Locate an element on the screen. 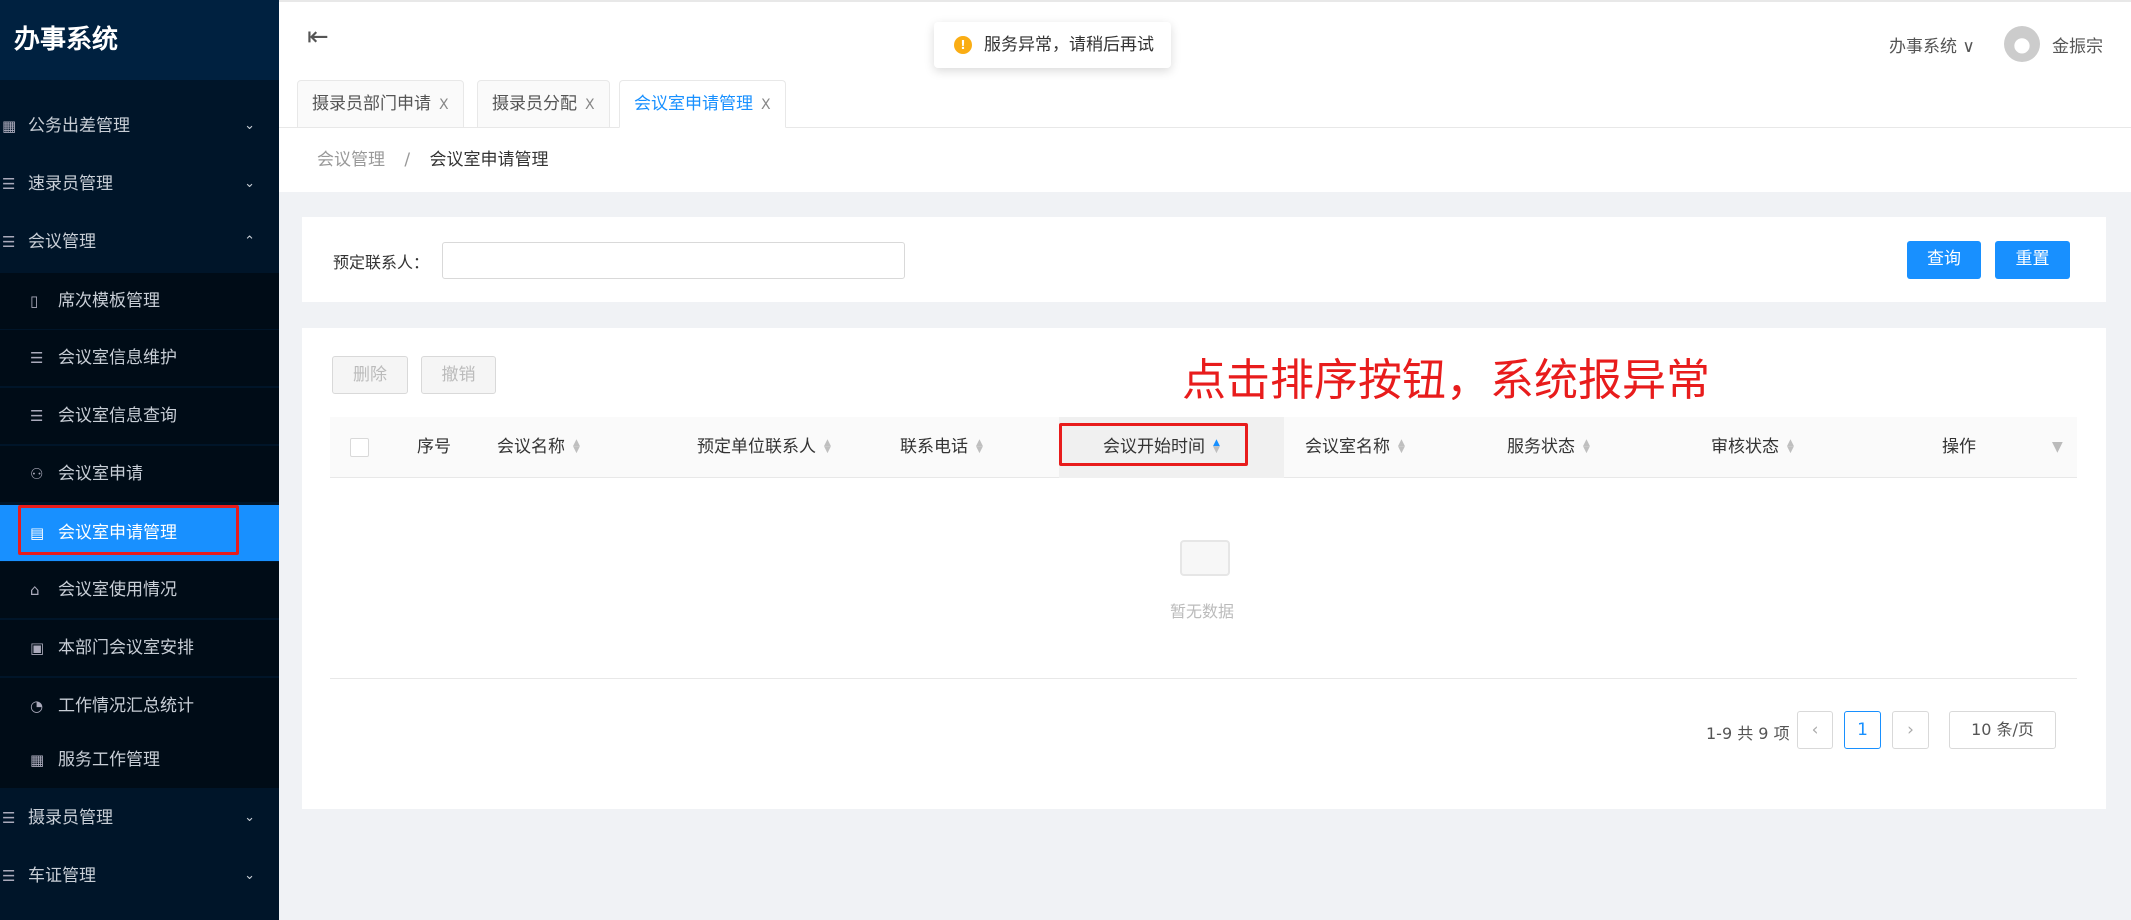 The width and height of the screenshot is (2131, 920). filter-card: 预定联系人： 查询 重置 is located at coordinates (1204, 259).